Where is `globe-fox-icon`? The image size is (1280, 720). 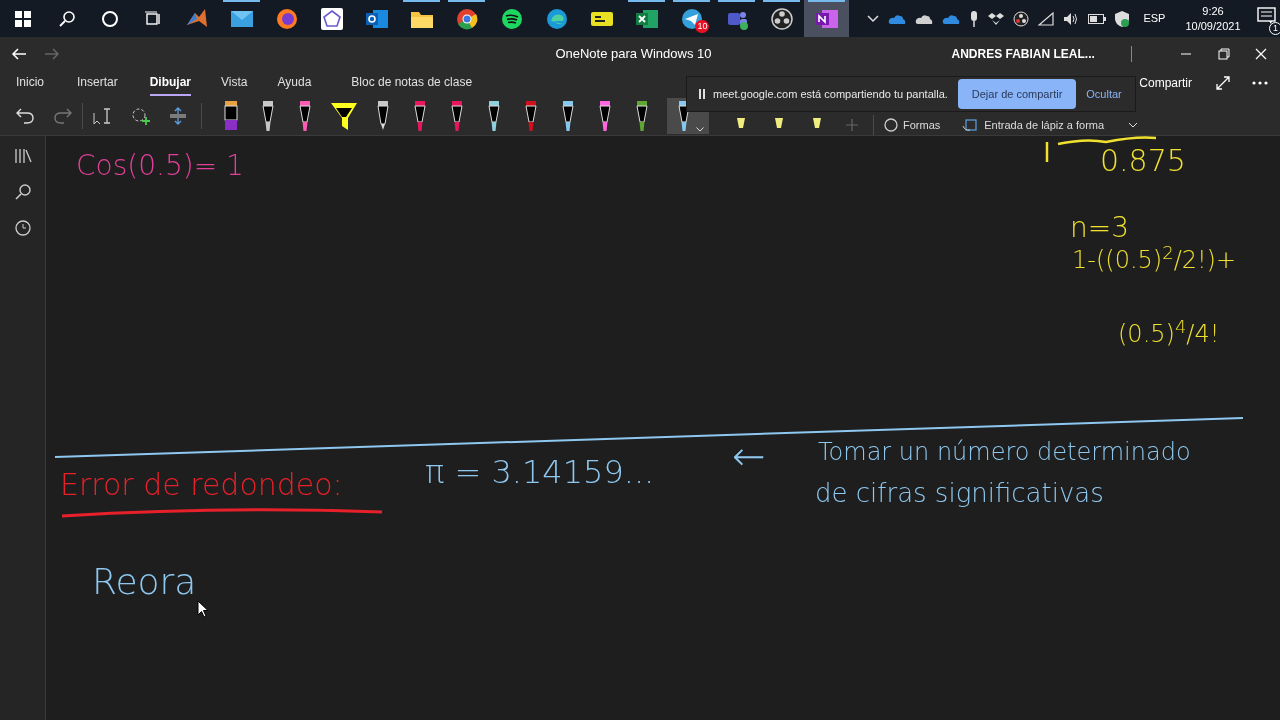 globe-fox-icon is located at coordinates (286, 18).